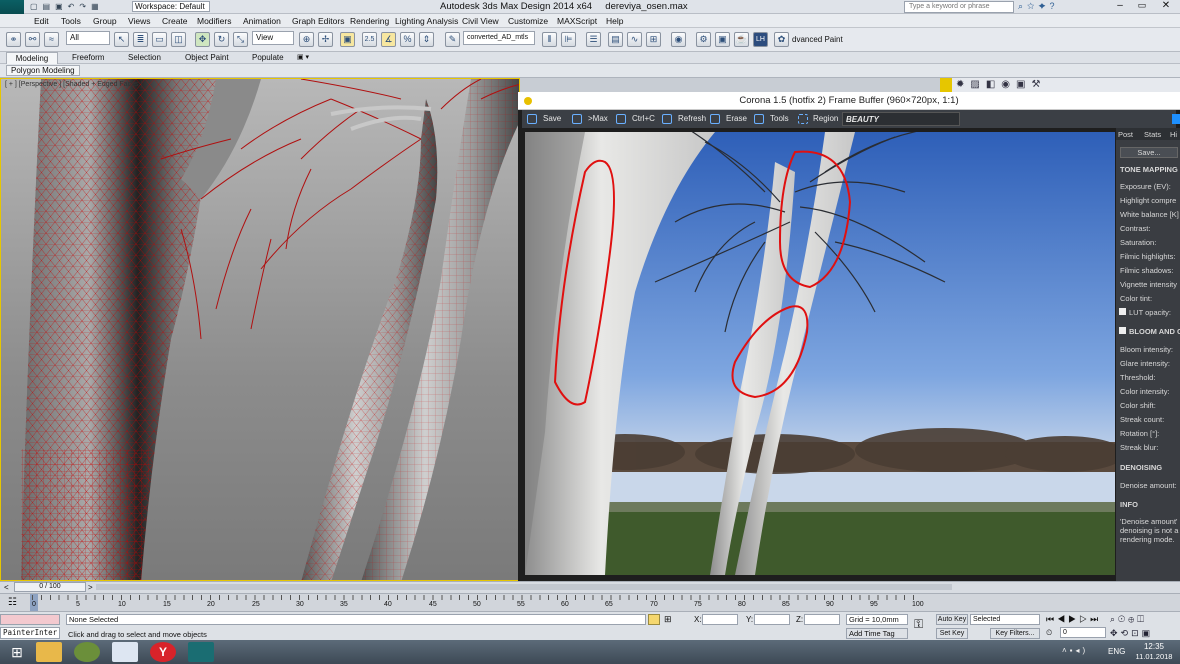 The width and height of the screenshot is (1180, 664). Describe the element at coordinates (1122, 330) in the screenshot. I see `bloom-checkbox` at that location.